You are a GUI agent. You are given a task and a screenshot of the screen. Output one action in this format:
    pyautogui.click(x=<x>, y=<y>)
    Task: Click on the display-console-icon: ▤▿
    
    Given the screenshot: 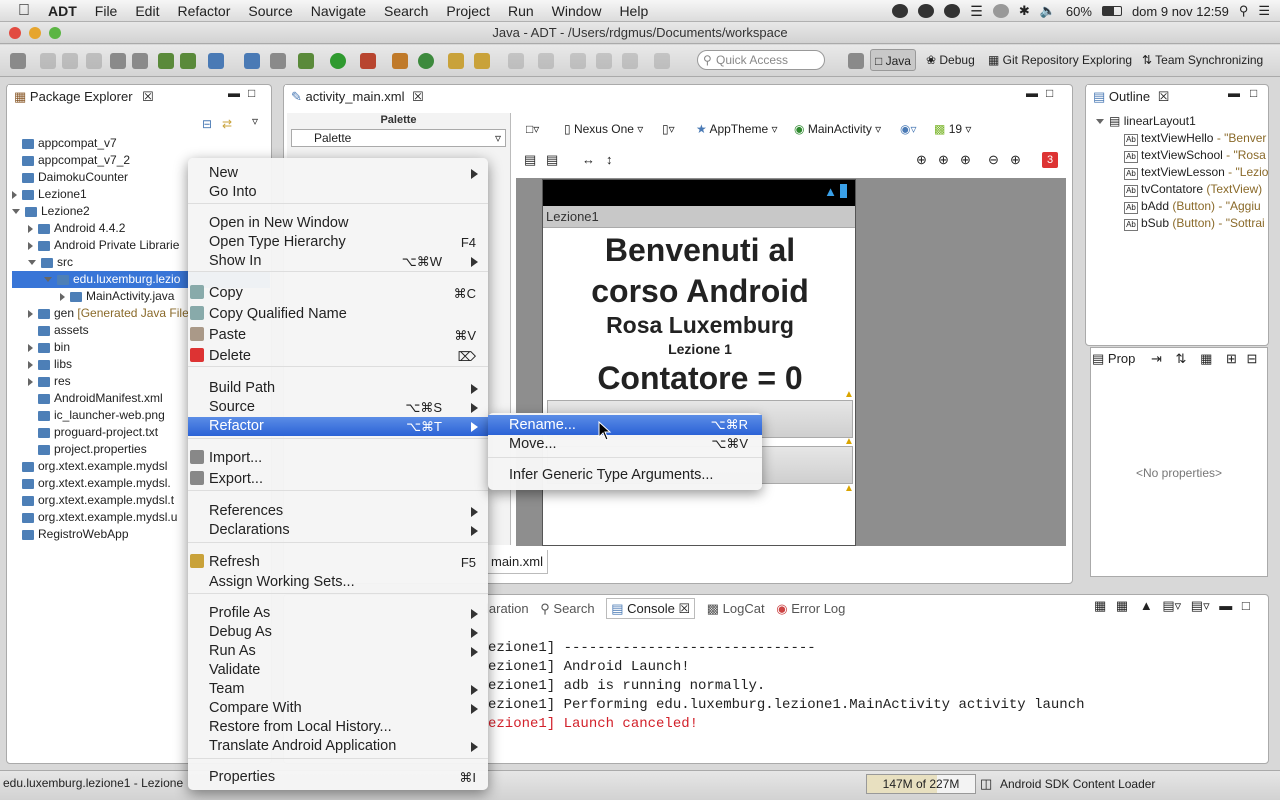 What is the action you would take?
    pyautogui.click(x=1171, y=605)
    